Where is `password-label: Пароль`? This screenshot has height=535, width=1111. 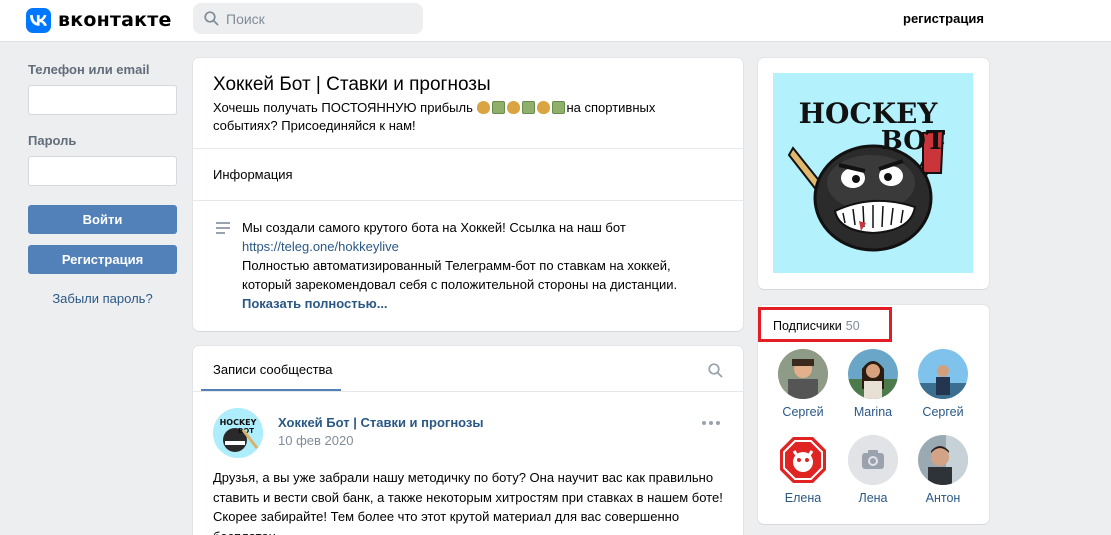 password-label: Пароль is located at coordinates (52, 140).